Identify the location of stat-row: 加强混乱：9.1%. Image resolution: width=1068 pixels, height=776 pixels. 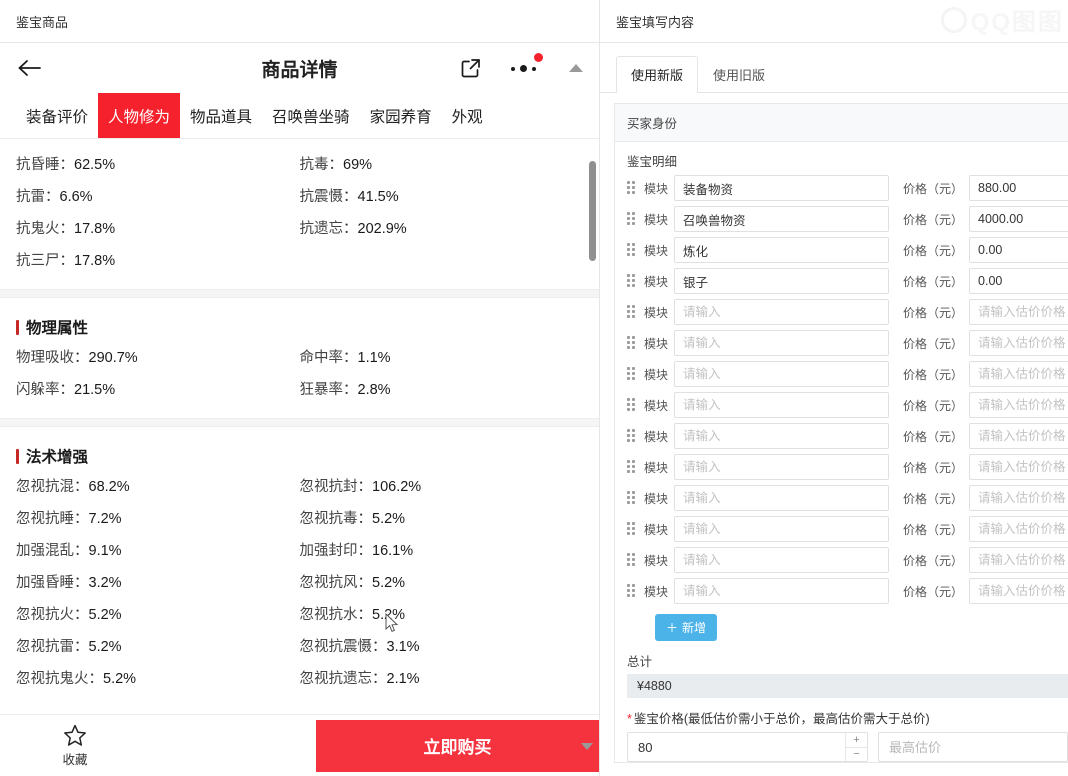
(158, 551).